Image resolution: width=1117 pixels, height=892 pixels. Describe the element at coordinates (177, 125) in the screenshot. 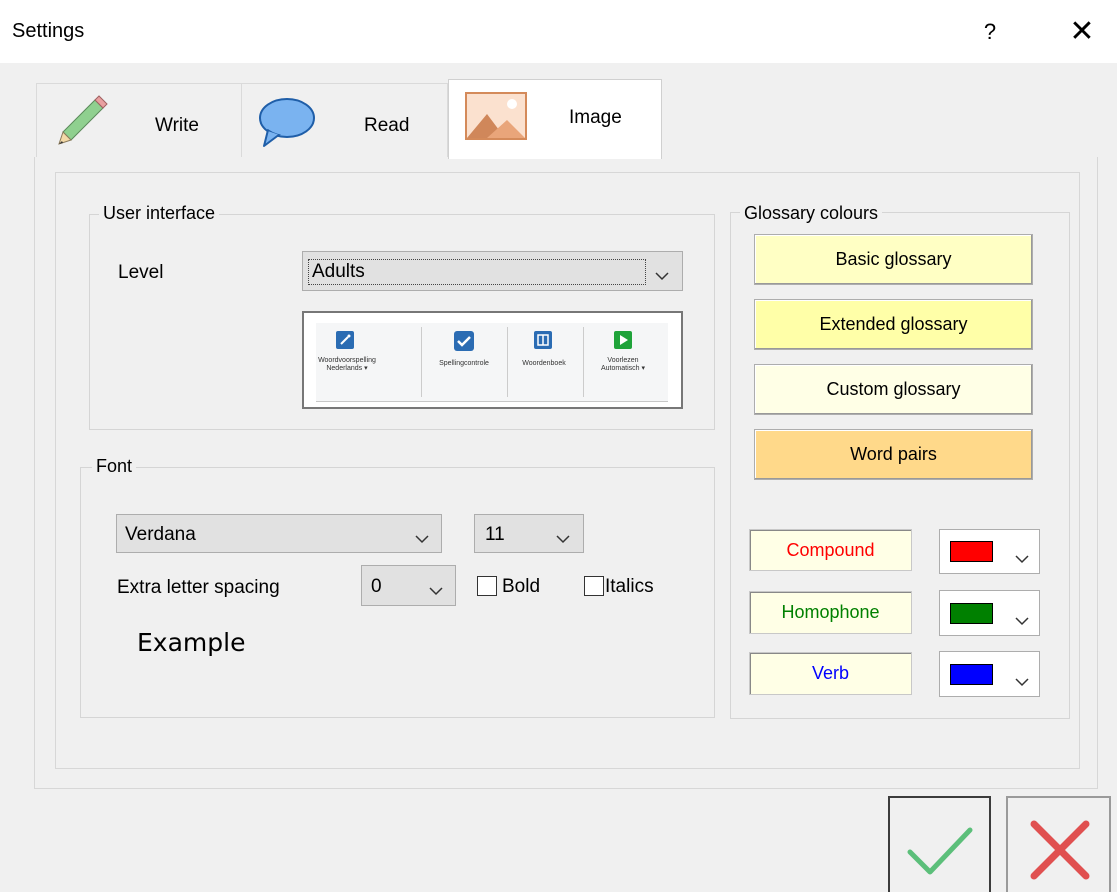

I see `tab-write-label: Write` at that location.